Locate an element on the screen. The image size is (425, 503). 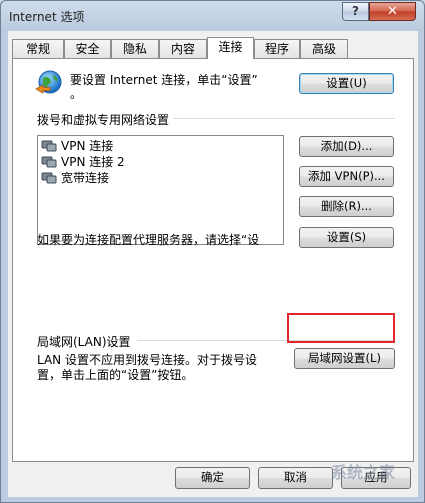
lan-settings-button: 局域网设置(L) is located at coordinates (344, 358).